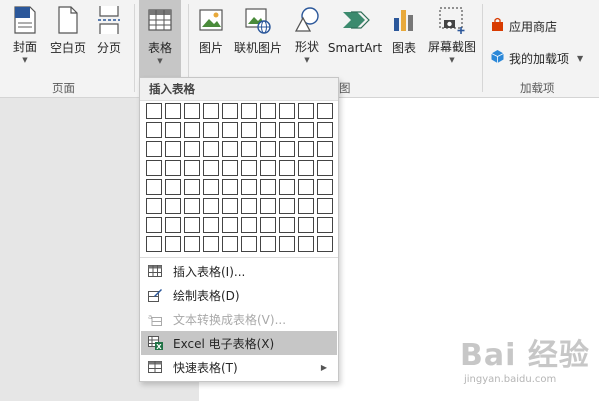 The image size is (599, 401). I want to click on quick-table-item: 快速表格(T) ▶, so click(239, 367).